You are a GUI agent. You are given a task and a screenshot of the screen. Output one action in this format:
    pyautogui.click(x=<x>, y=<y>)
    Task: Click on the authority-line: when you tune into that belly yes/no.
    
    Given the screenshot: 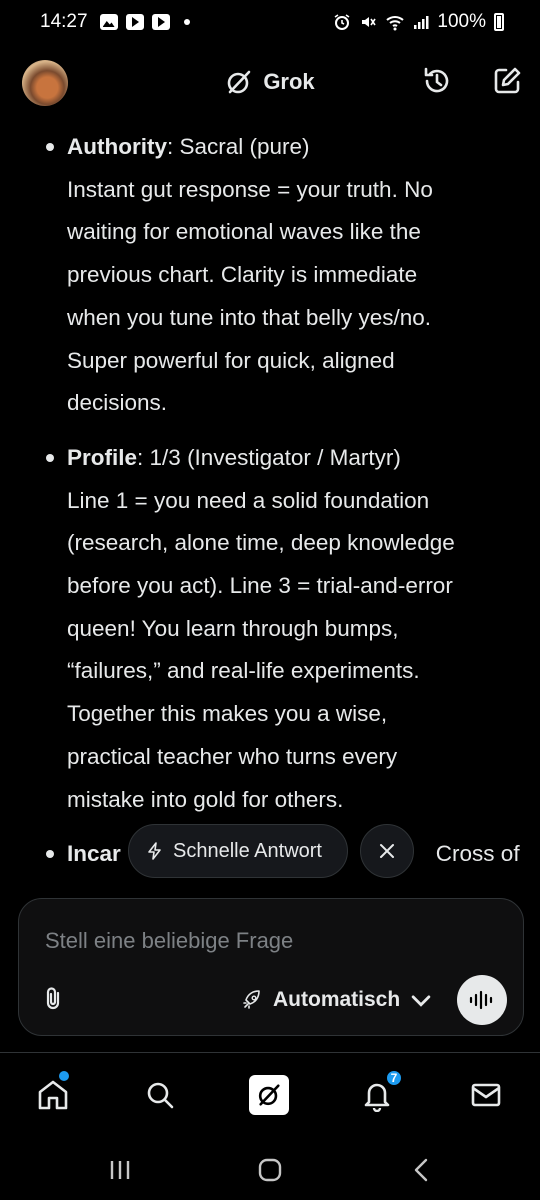 What is the action you would take?
    pyautogui.click(x=249, y=317)
    